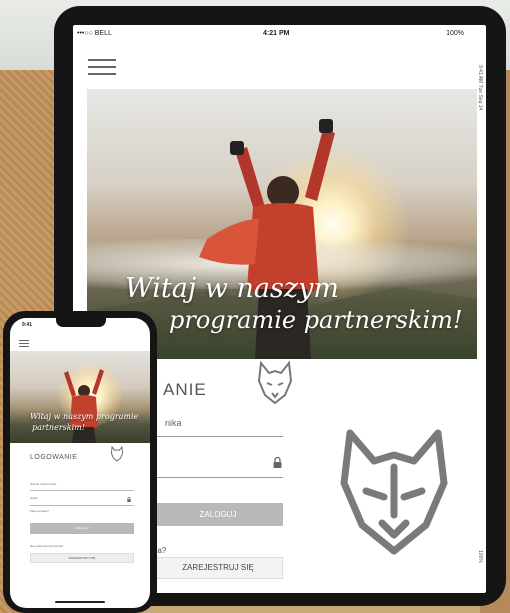 This screenshot has height=613, width=510. Describe the element at coordinates (80, 602) in the screenshot. I see `home-indicator` at that location.